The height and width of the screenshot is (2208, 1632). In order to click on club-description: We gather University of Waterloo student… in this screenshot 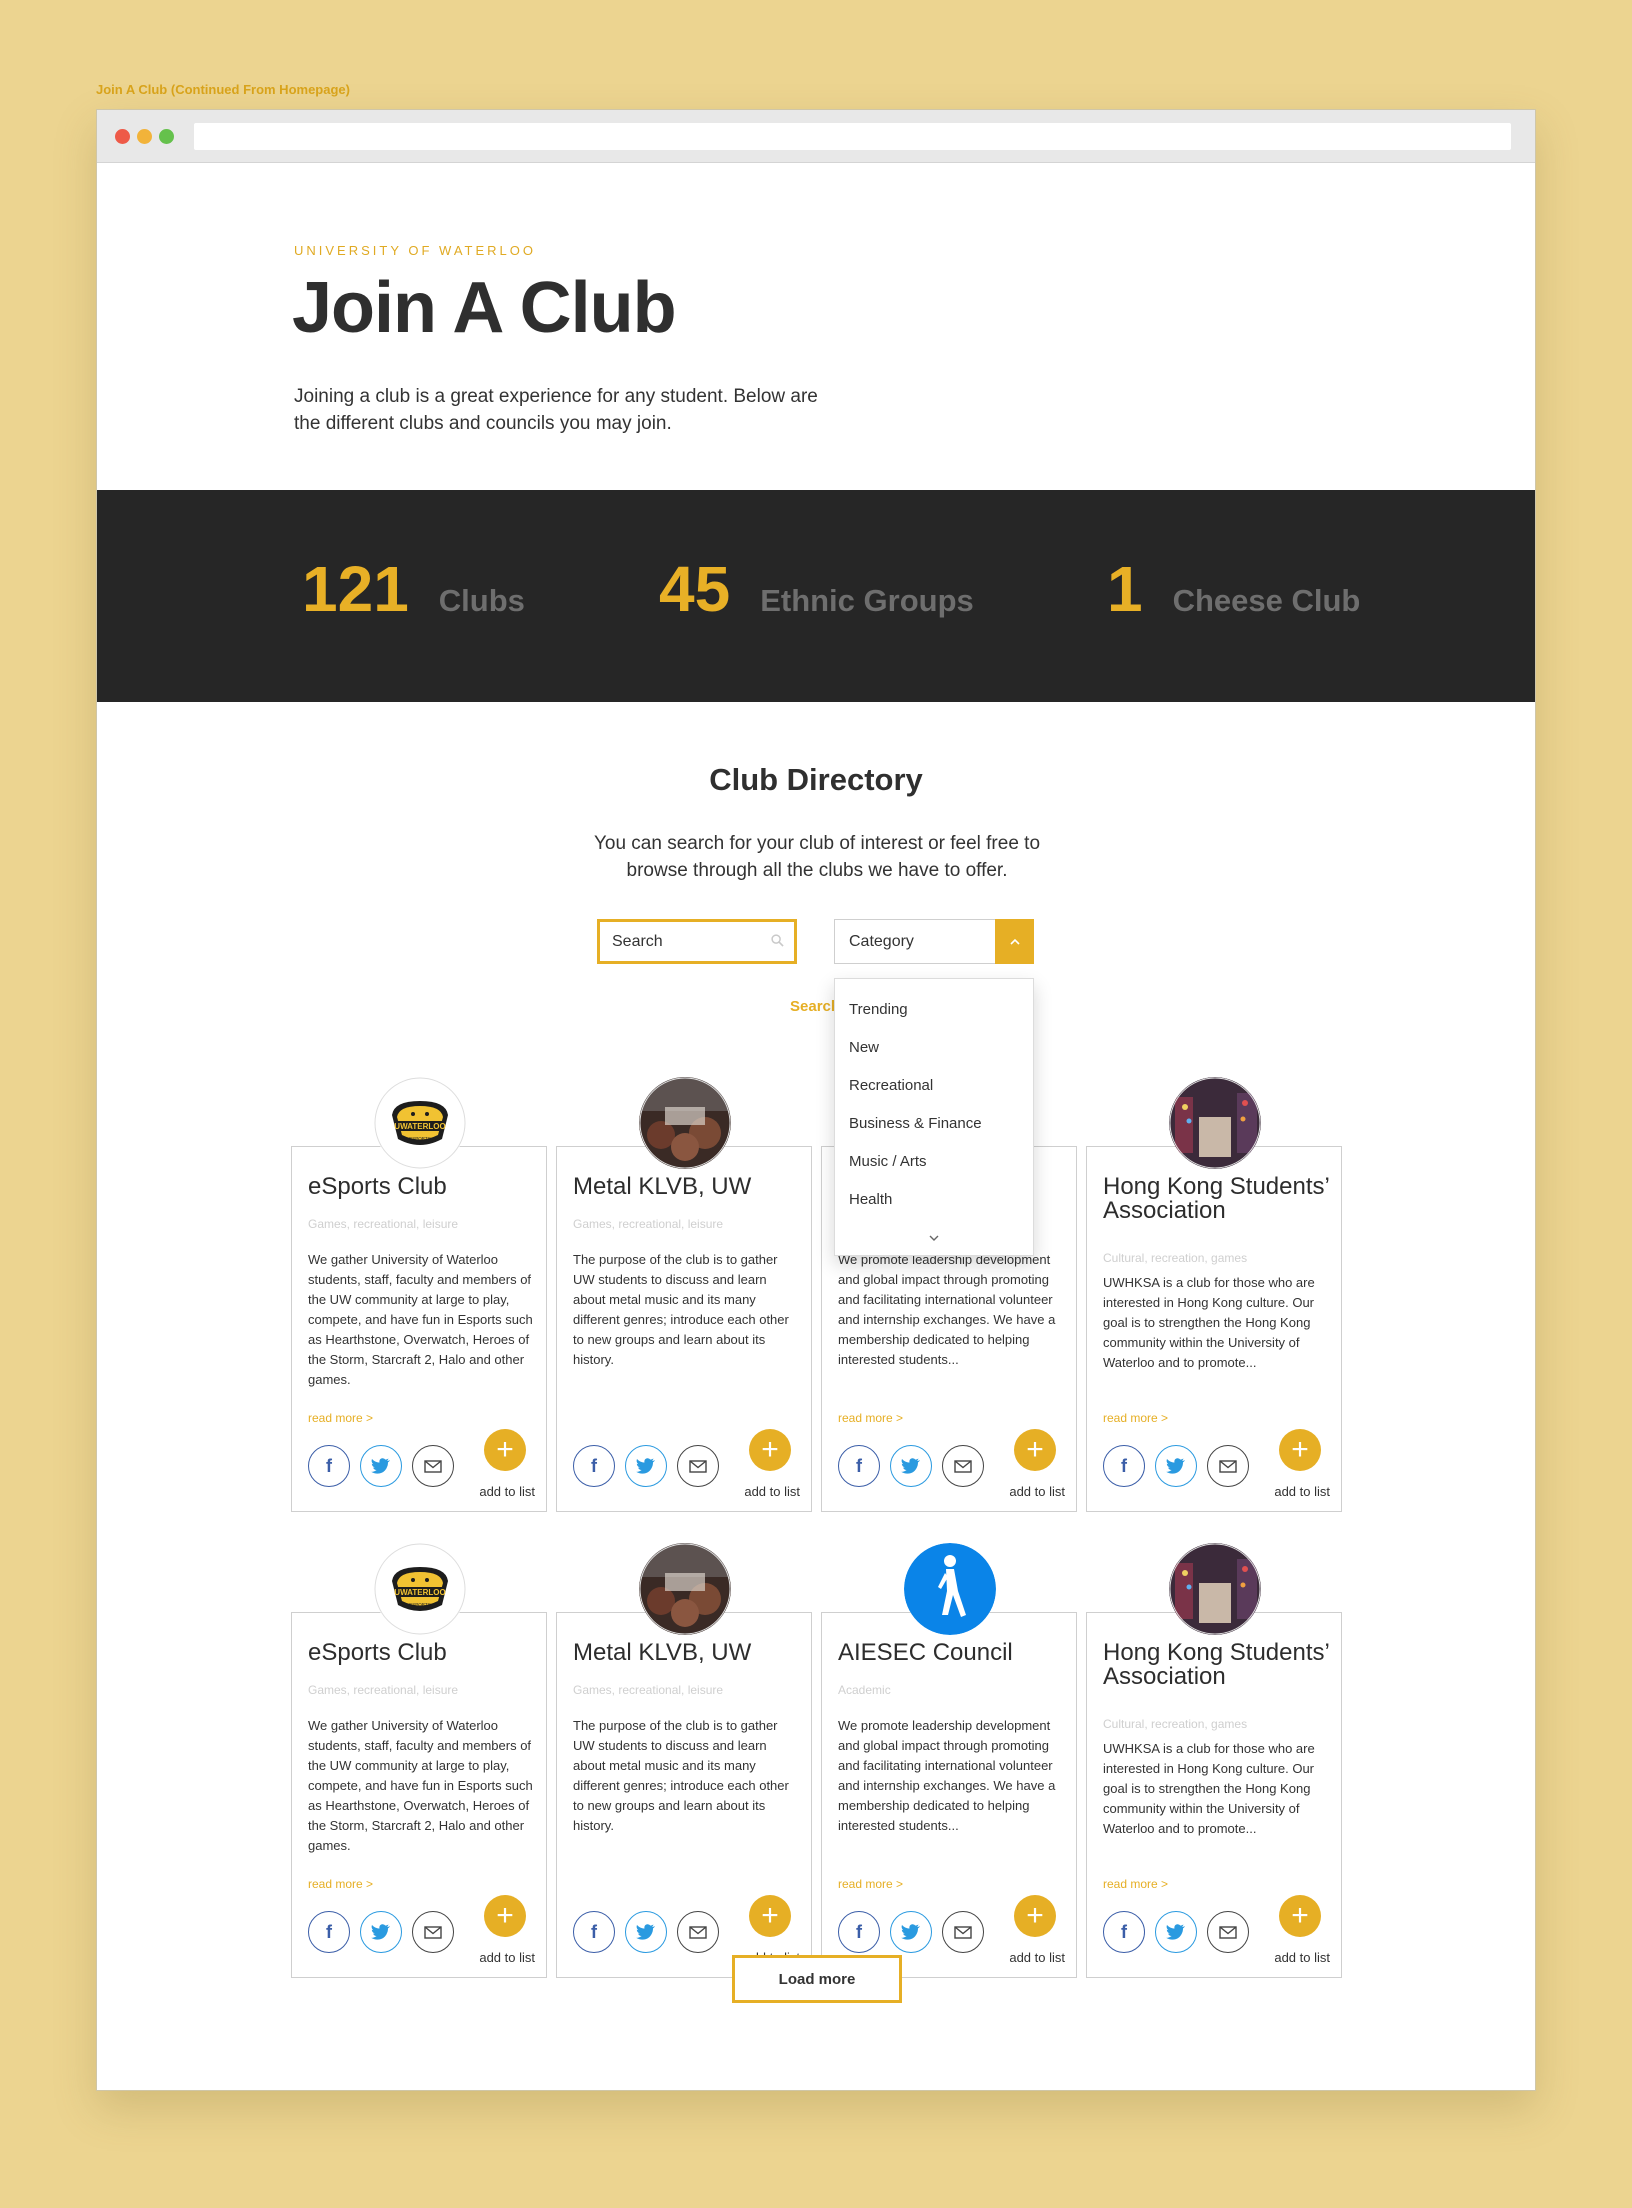, I will do `click(420, 1319)`.